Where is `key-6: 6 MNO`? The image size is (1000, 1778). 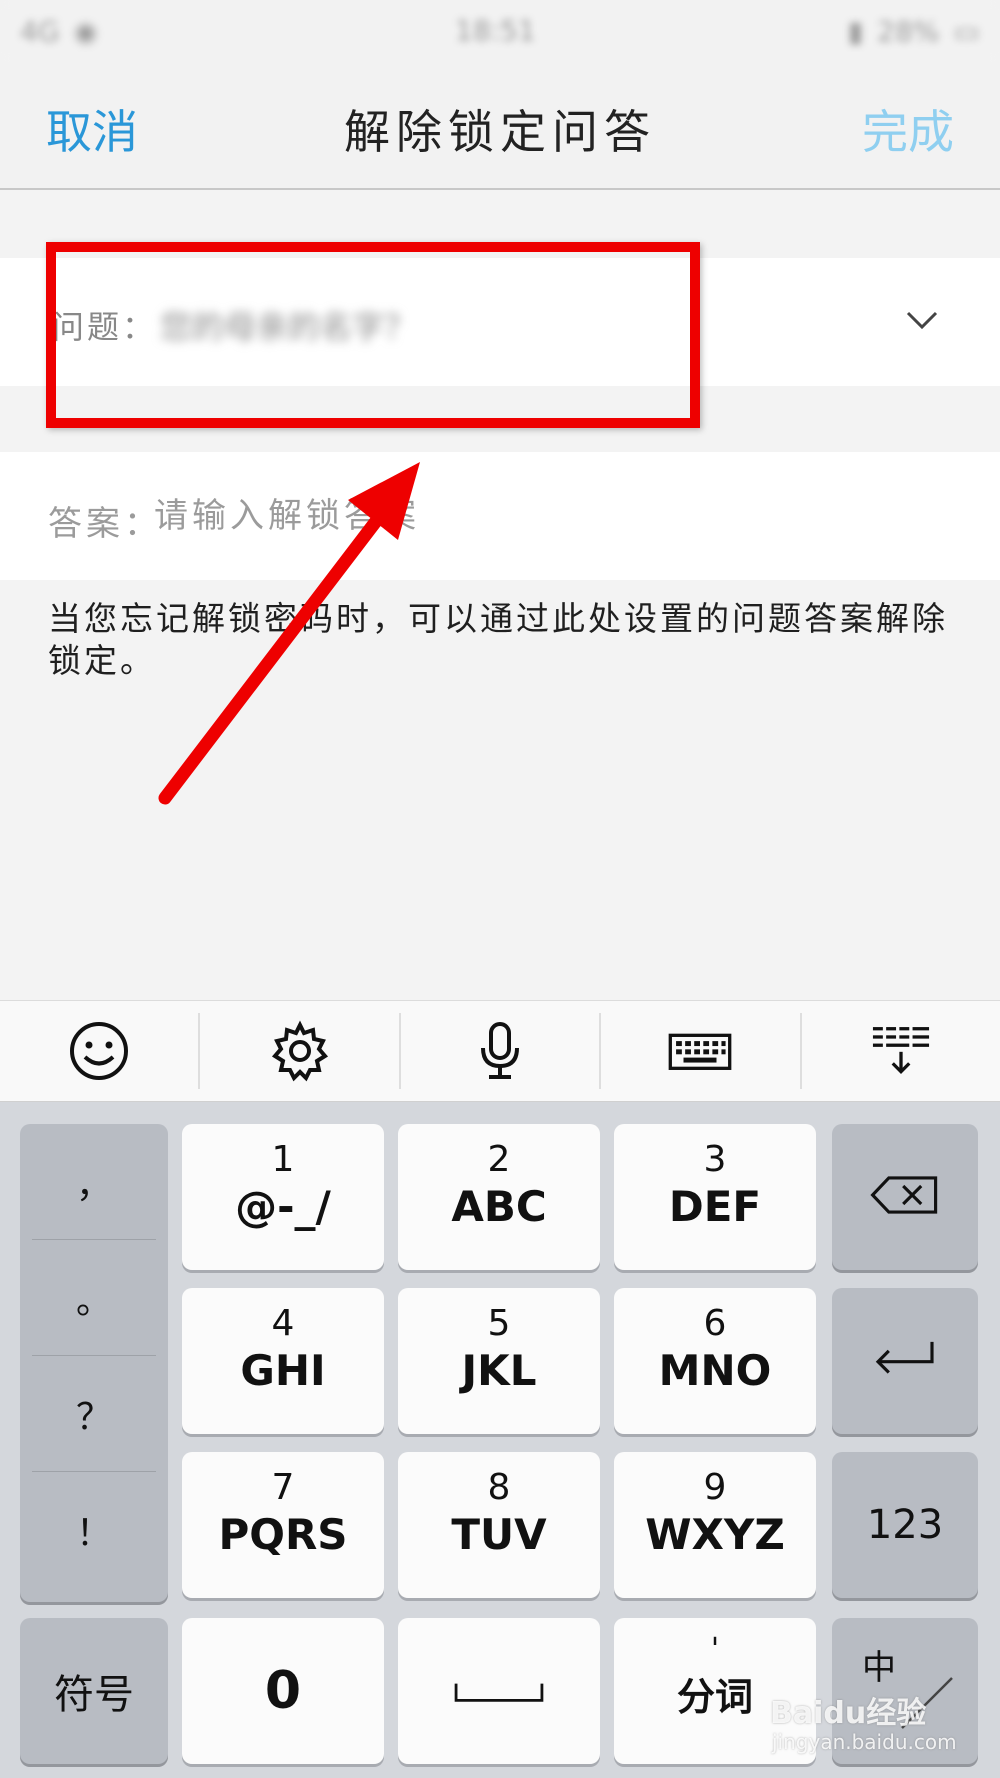
key-6: 6 MNO is located at coordinates (715, 1361).